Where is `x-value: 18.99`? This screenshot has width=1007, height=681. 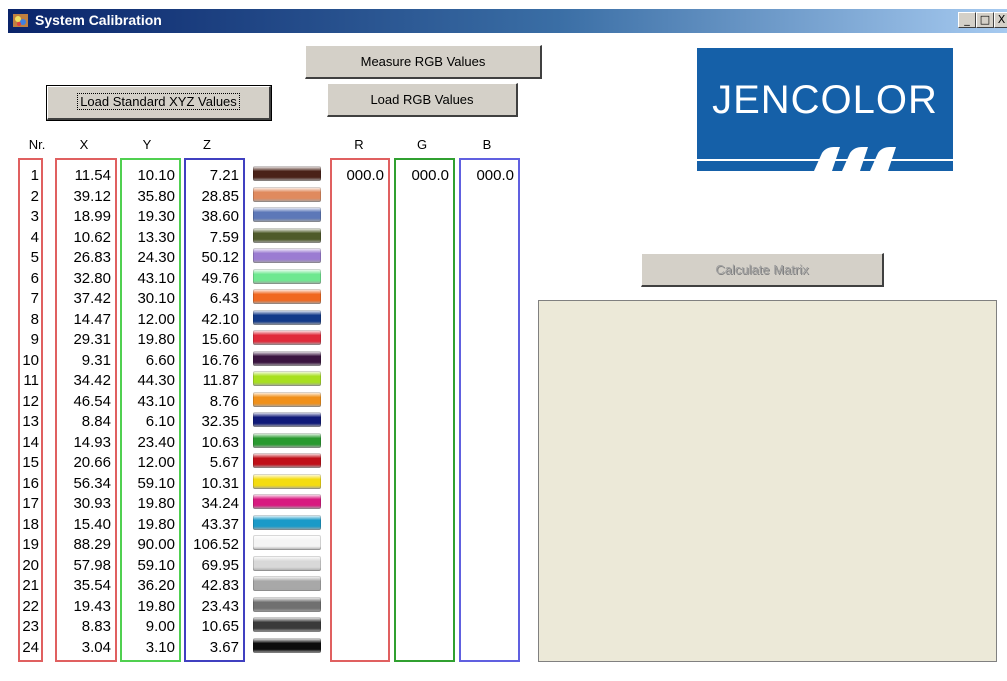
x-value: 18.99 is located at coordinates (92, 216).